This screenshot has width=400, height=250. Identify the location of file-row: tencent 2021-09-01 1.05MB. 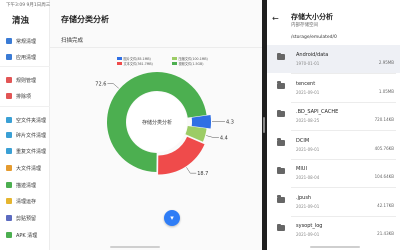
(333, 88).